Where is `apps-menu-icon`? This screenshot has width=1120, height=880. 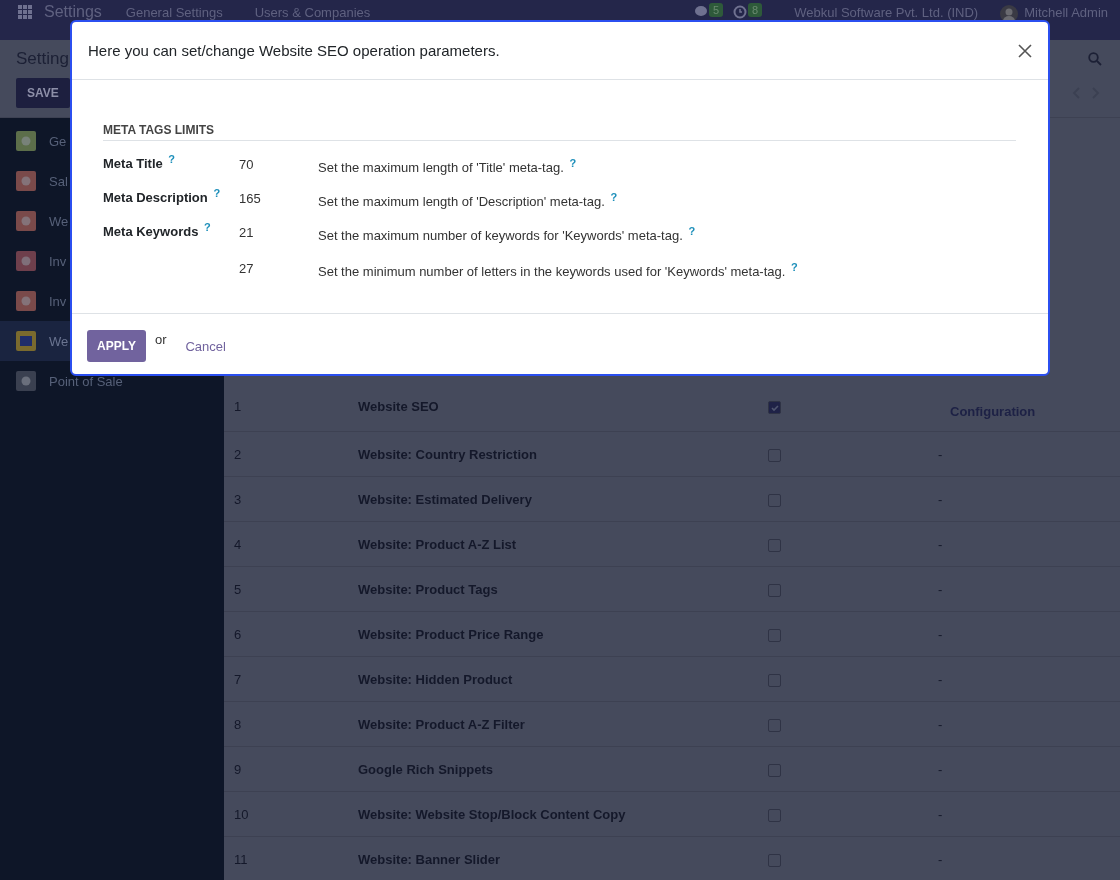 apps-menu-icon is located at coordinates (25, 12).